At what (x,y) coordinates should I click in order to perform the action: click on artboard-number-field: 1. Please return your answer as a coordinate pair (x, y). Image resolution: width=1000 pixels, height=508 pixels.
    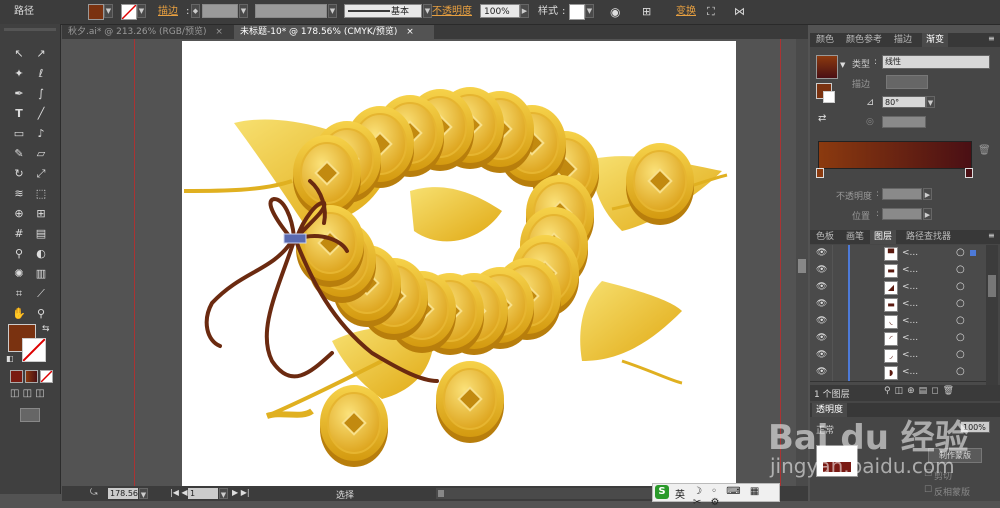
    Looking at the image, I should click on (203, 493).